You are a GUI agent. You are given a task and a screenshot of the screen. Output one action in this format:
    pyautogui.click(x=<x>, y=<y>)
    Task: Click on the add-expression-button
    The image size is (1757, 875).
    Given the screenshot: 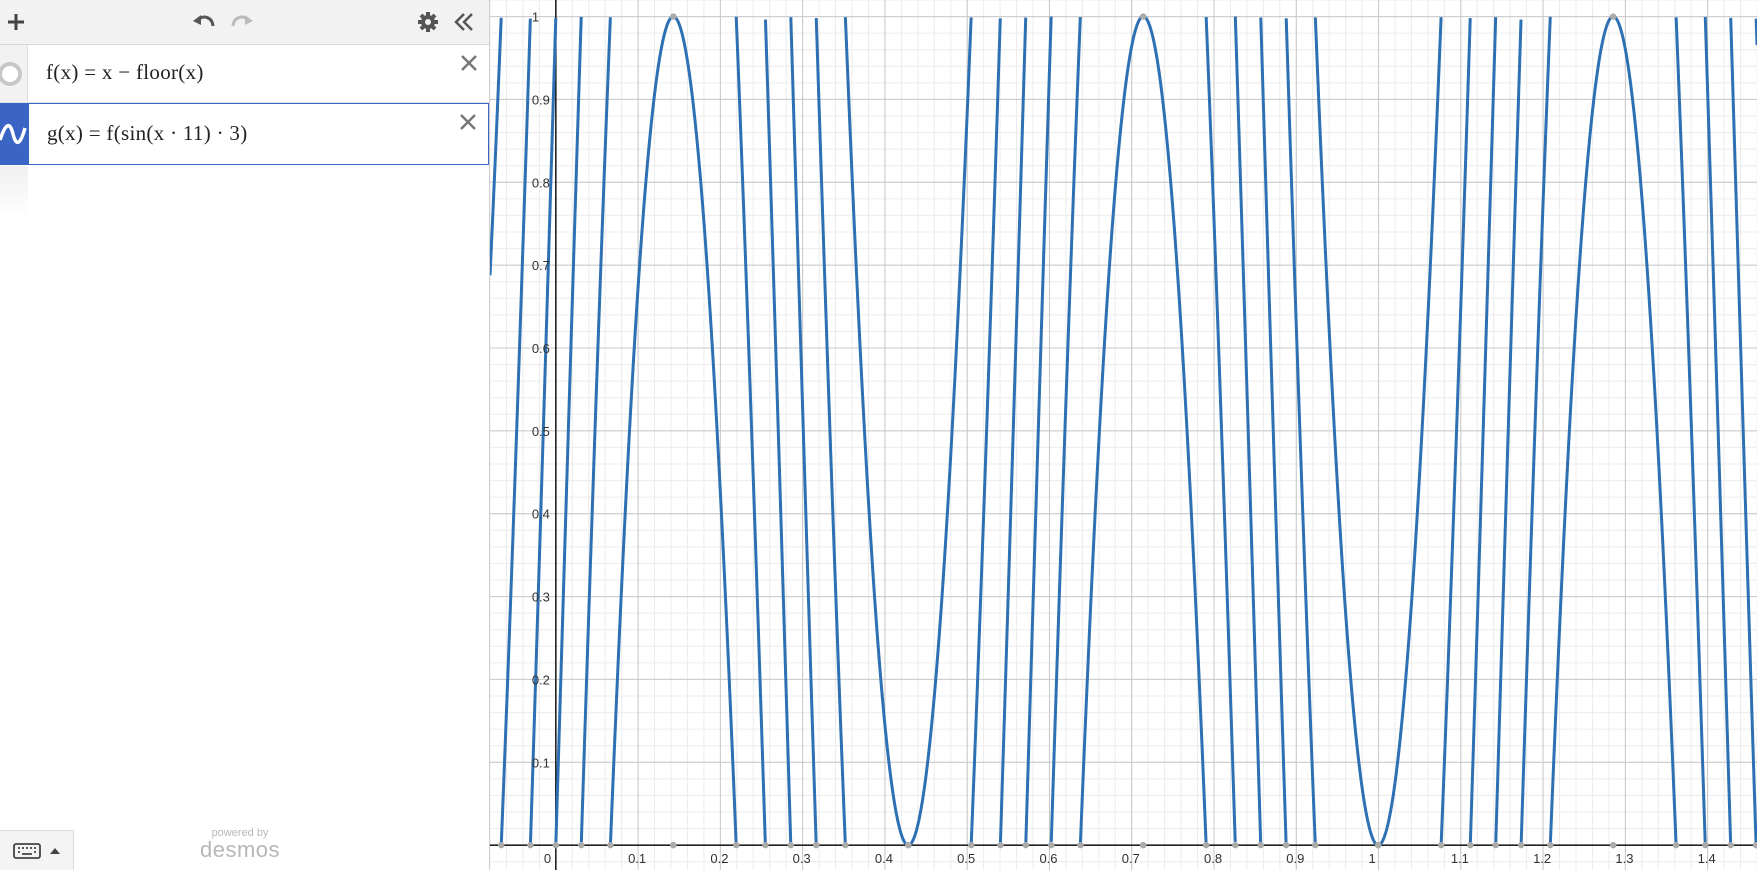 What is the action you would take?
    pyautogui.click(x=16, y=22)
    